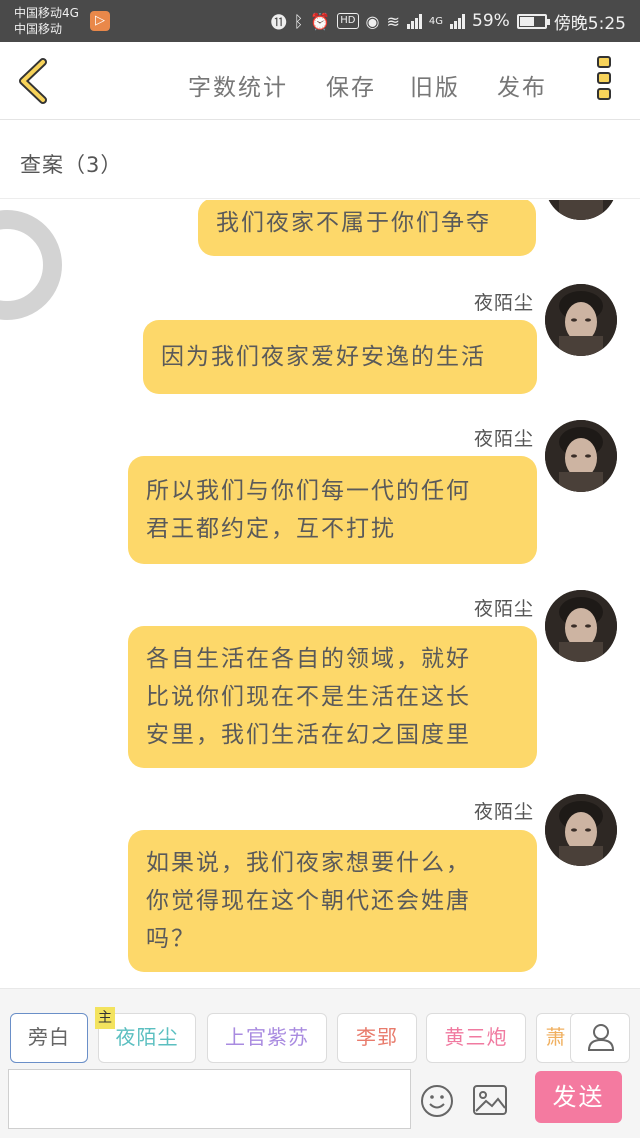  What do you see at coordinates (308, 863) in the screenshot?
I see `message-line: 如果说，我们夜家想要什么，` at bounding box center [308, 863].